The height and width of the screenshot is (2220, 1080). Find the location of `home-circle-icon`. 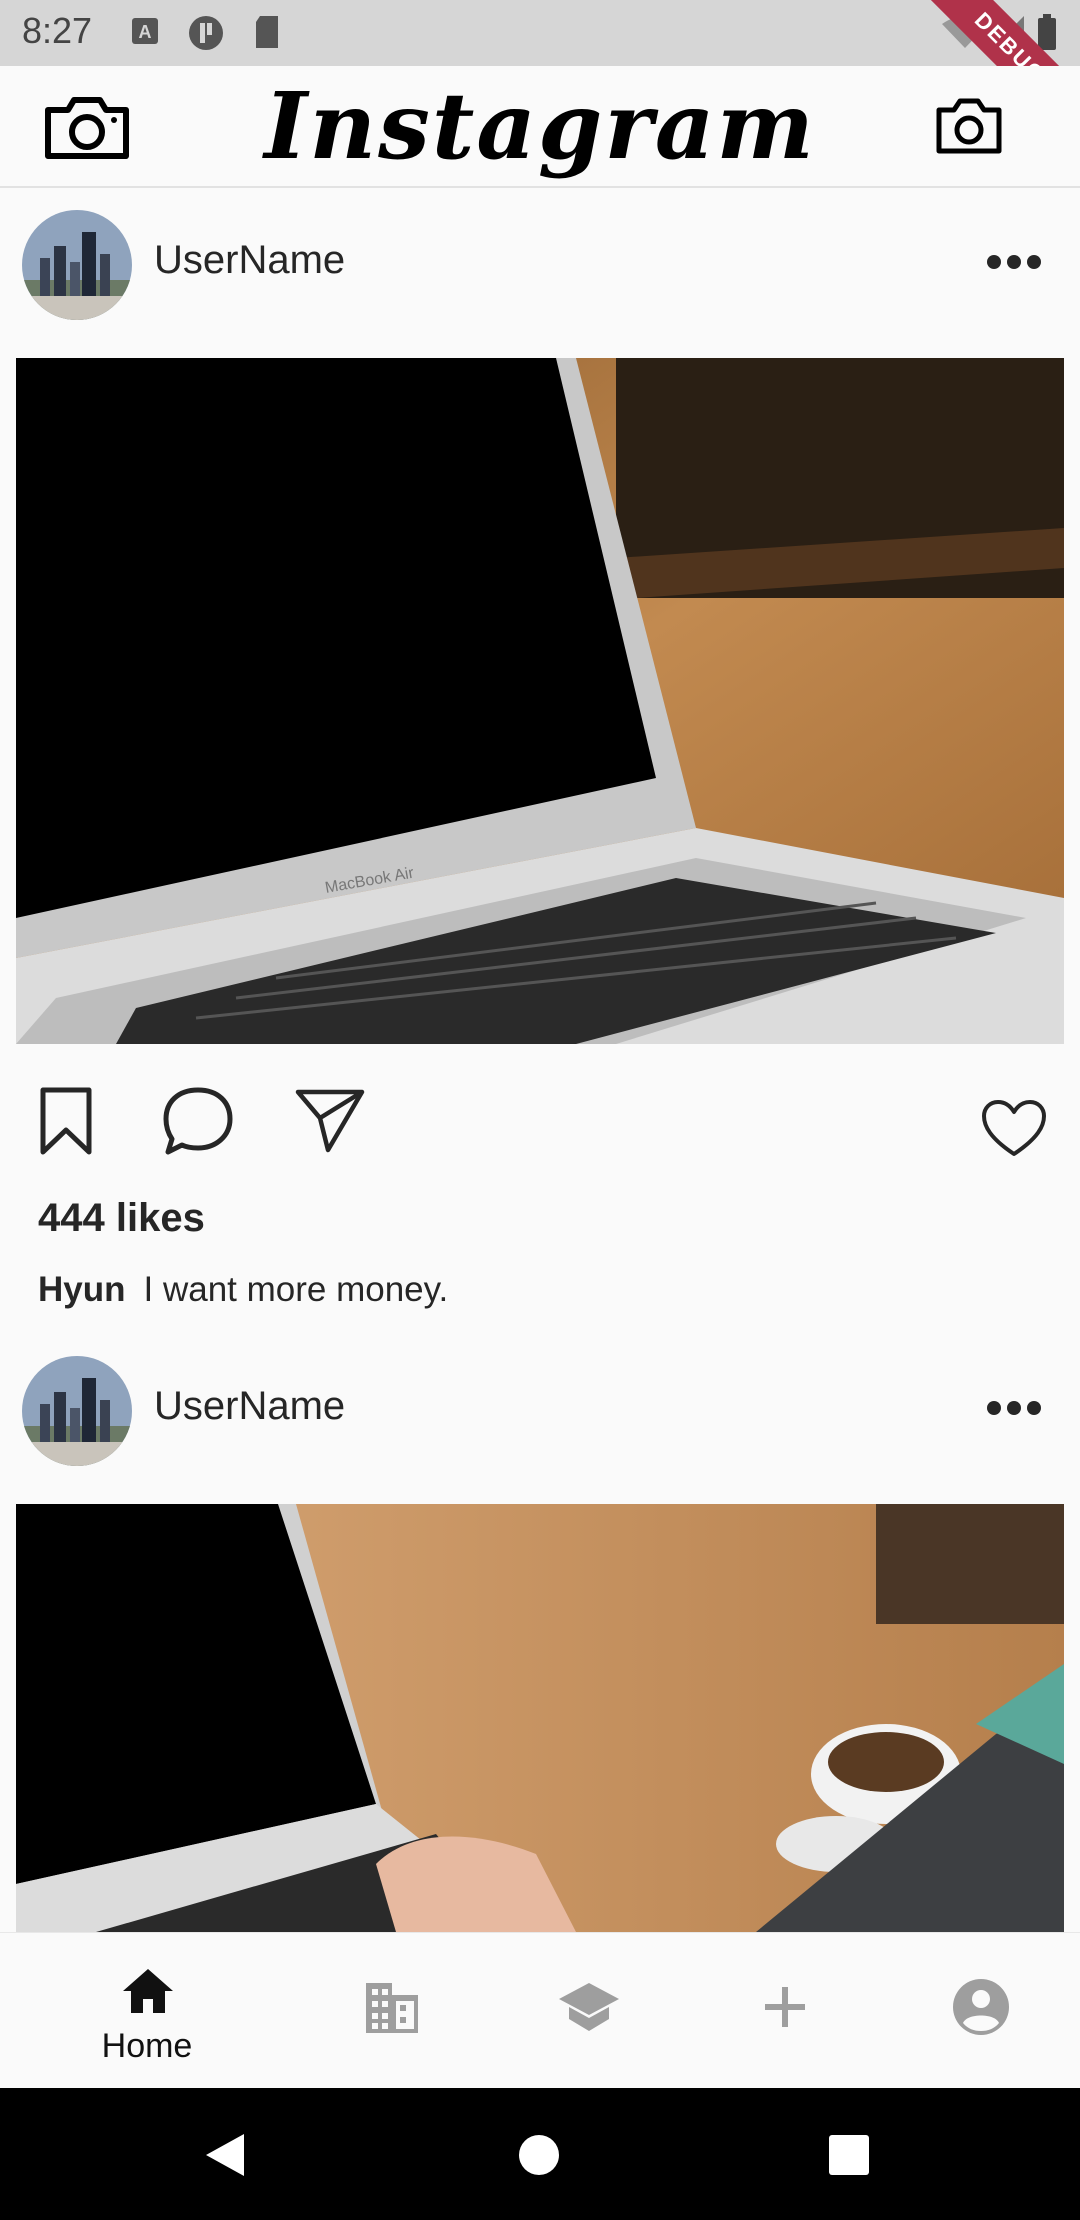

home-circle-icon is located at coordinates (539, 2155).